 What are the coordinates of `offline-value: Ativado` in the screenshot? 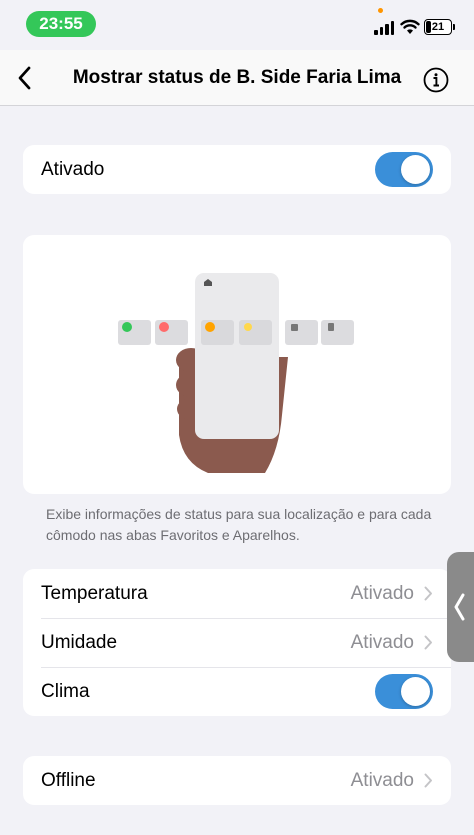 It's located at (382, 780).